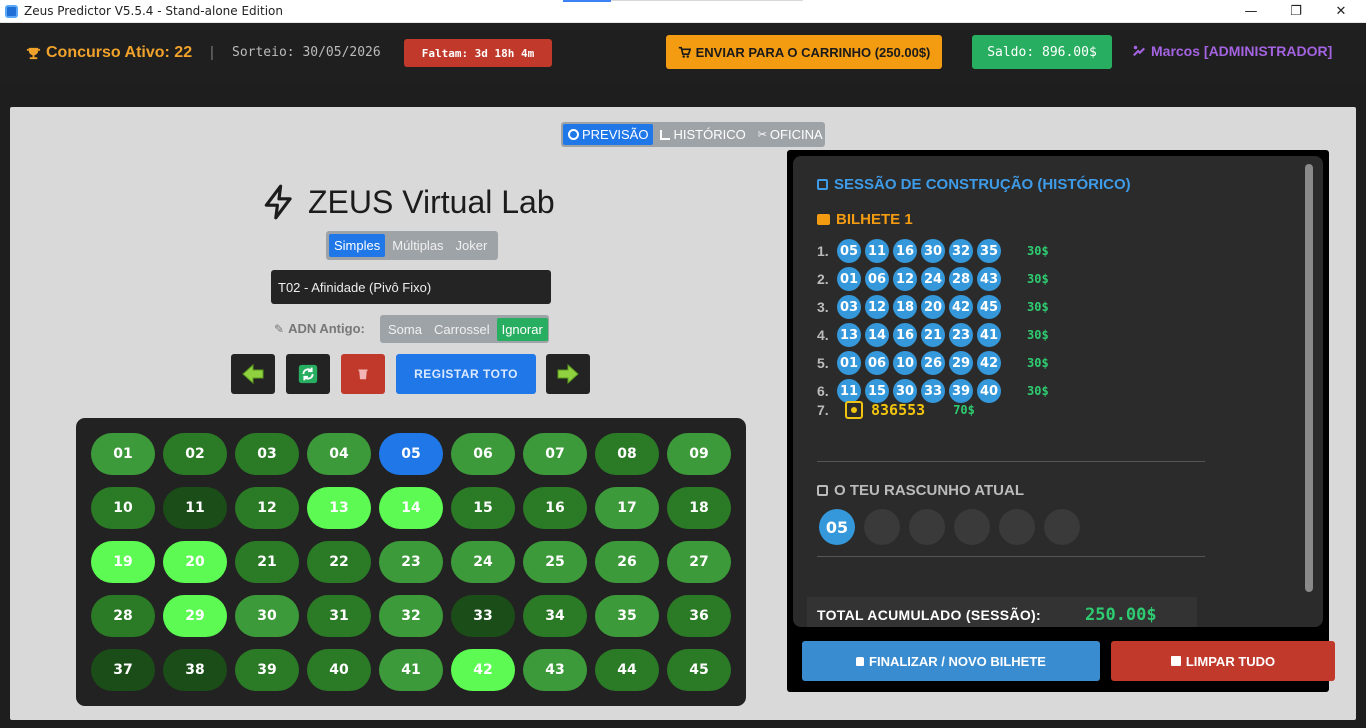 The image size is (1366, 728). I want to click on limpar-label: LIMPAR TUDO, so click(1230, 661).